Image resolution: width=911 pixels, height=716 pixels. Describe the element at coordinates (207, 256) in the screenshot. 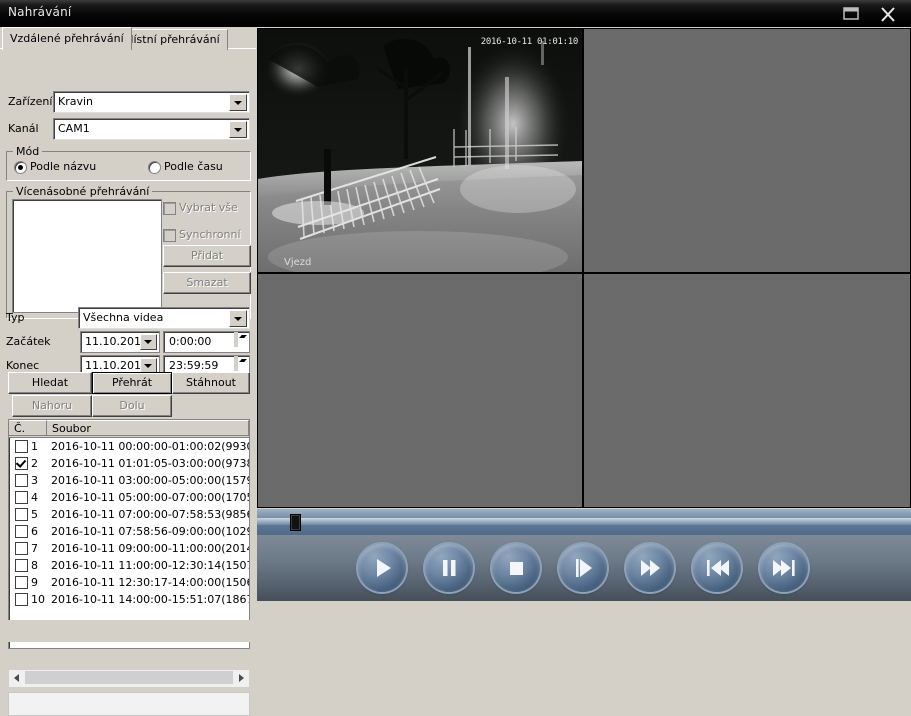

I see `add-button: Přidat` at that location.